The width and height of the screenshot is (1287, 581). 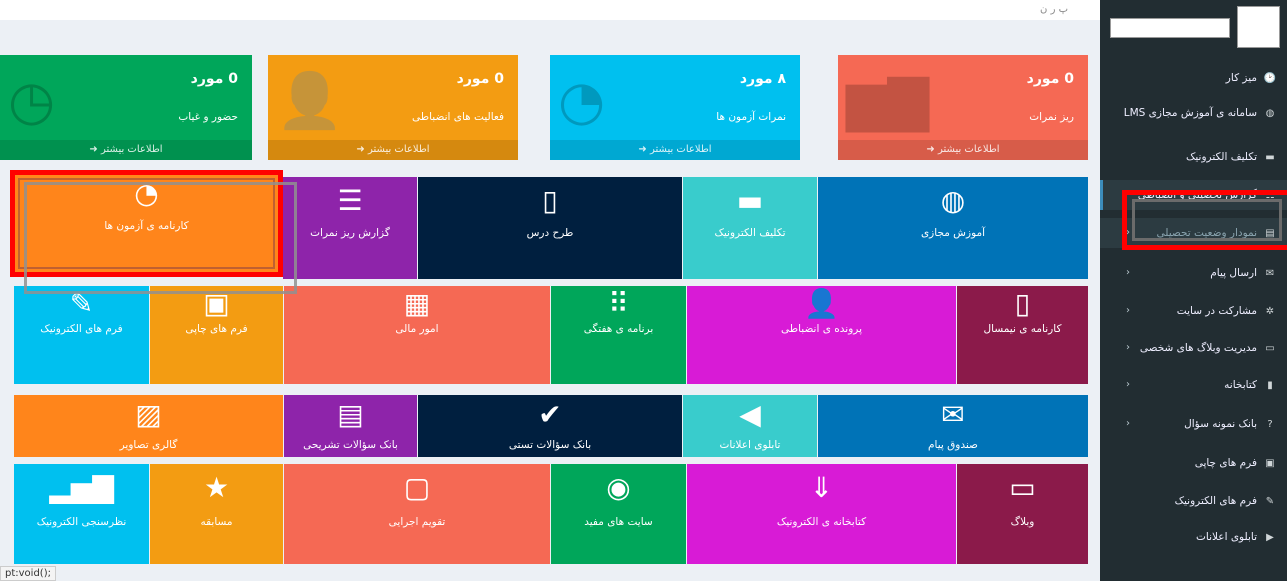 What do you see at coordinates (417, 303) in the screenshot?
I see `calculator-icon: ▦` at bounding box center [417, 303].